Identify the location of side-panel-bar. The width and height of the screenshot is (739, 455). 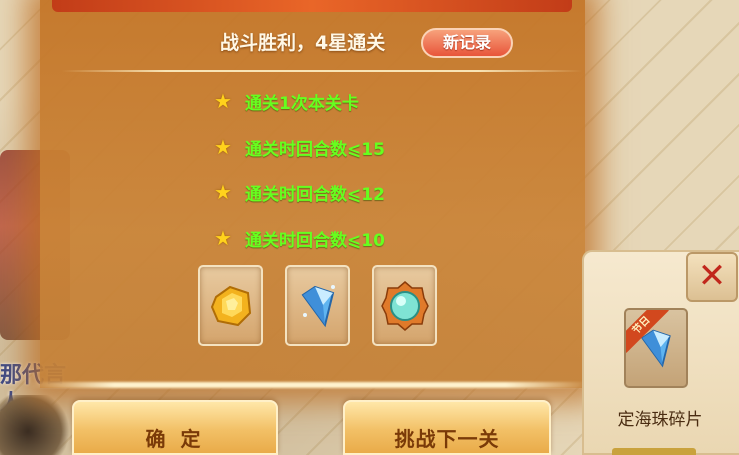
(654, 451).